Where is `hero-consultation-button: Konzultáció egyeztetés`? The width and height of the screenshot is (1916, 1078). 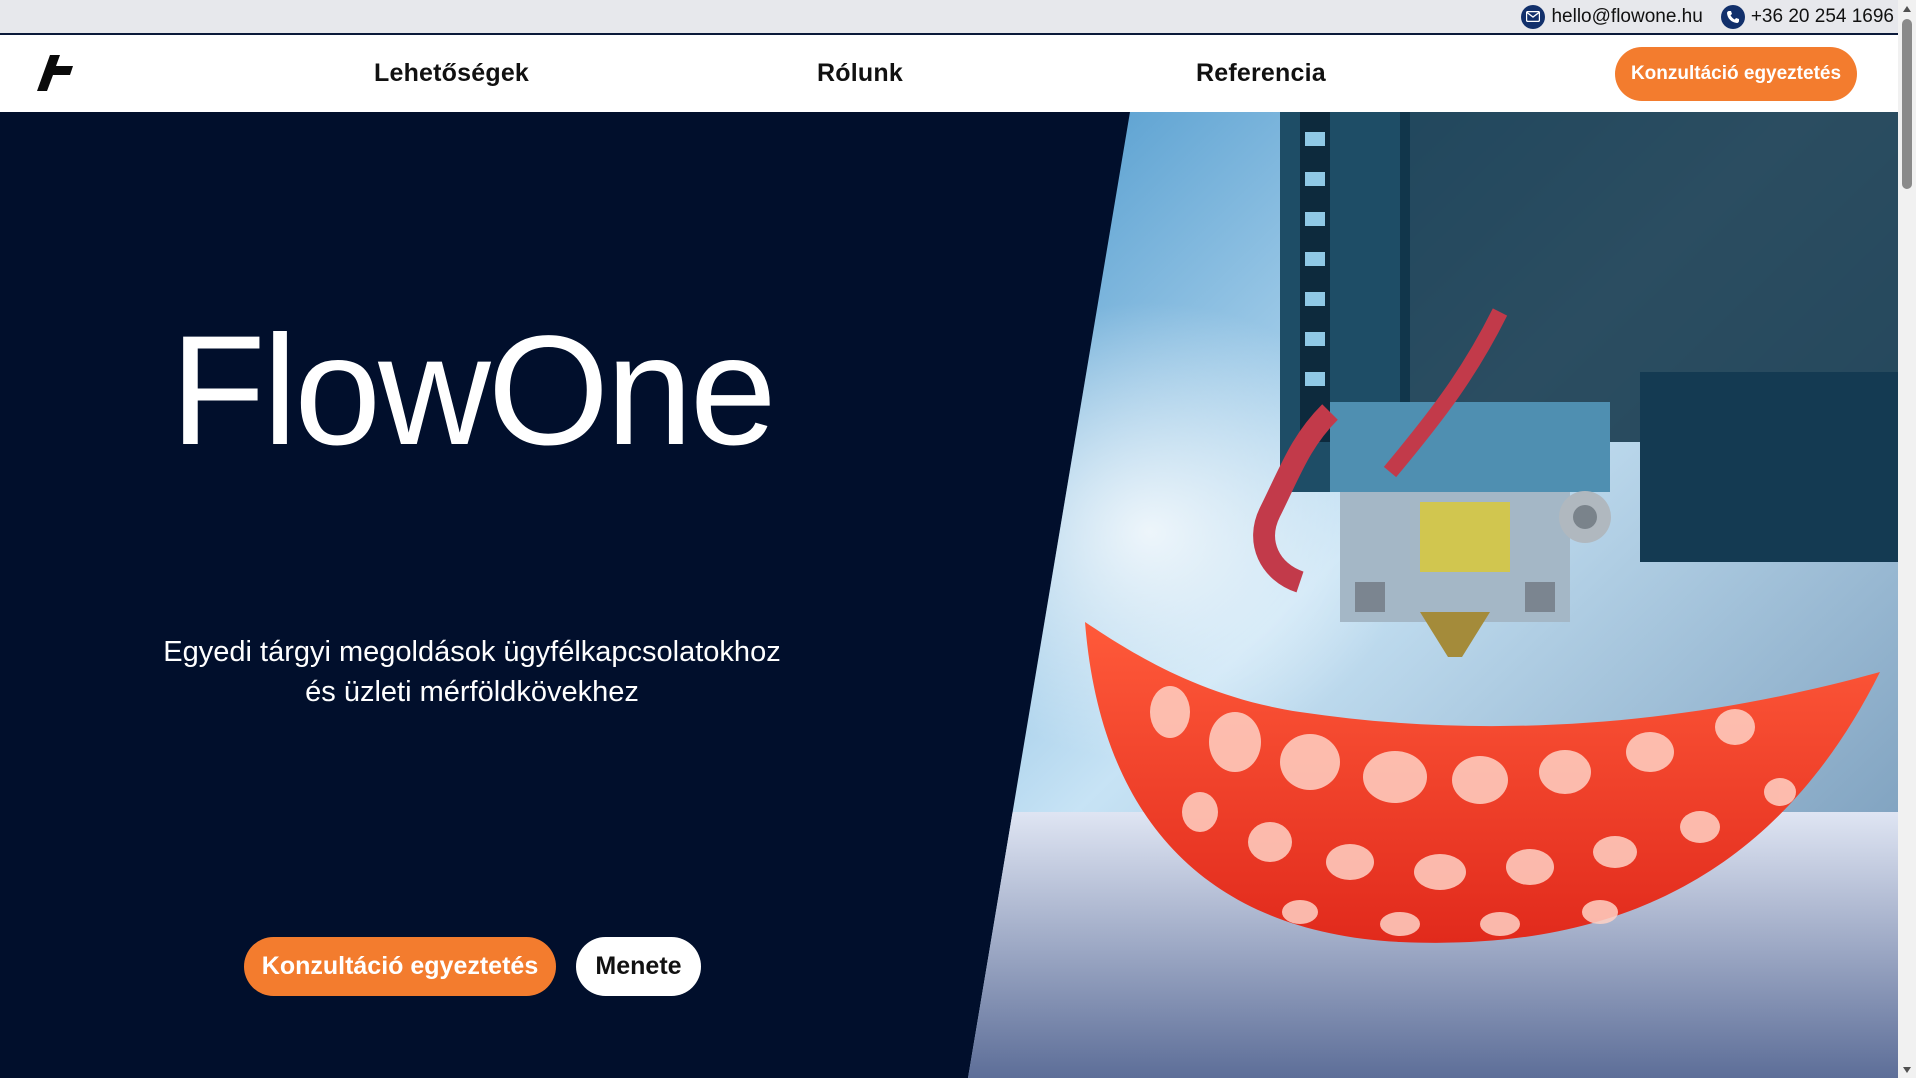
hero-consultation-button: Konzultáció egyeztetés is located at coordinates (400, 966).